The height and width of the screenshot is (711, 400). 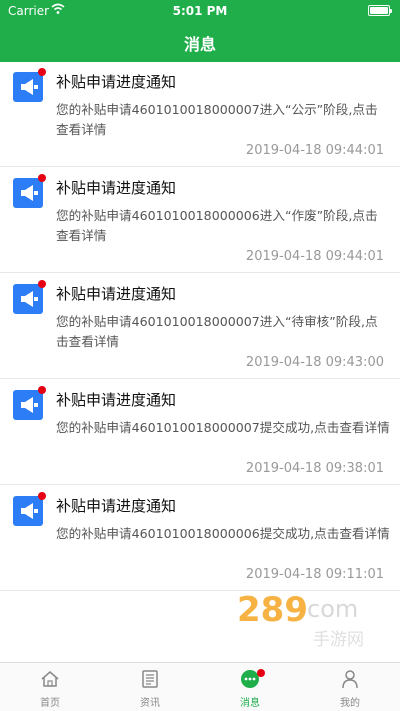 I want to click on tab-label: 消息, so click(x=250, y=703).